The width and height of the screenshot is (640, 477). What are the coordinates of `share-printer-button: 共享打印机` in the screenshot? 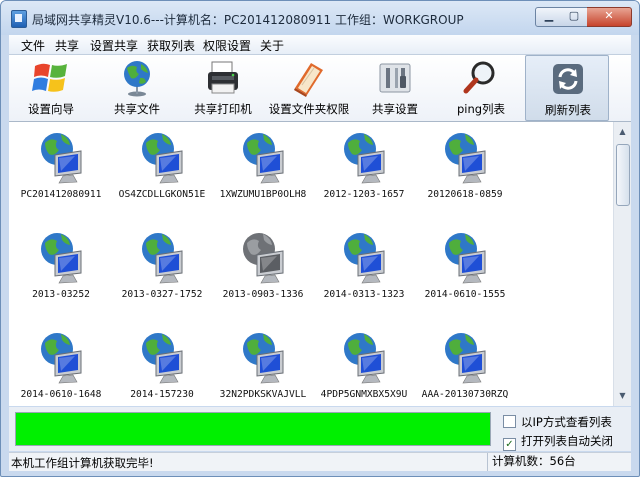 It's located at (223, 88).